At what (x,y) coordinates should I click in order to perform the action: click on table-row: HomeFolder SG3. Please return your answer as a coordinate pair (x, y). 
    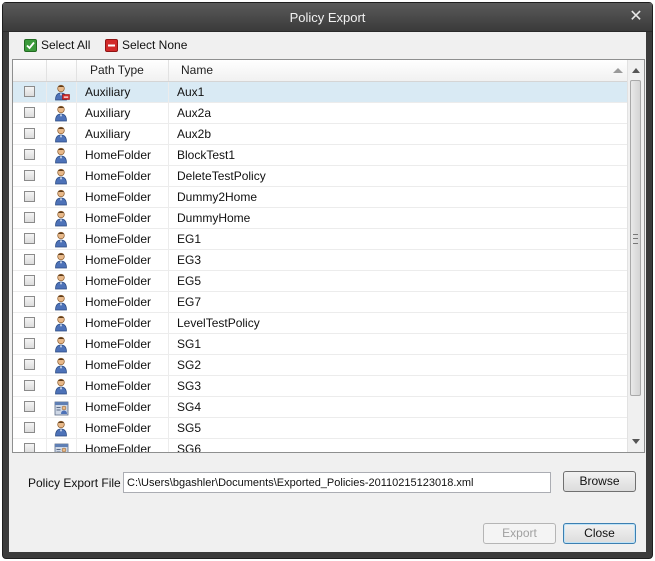
    Looking at the image, I should click on (321, 386).